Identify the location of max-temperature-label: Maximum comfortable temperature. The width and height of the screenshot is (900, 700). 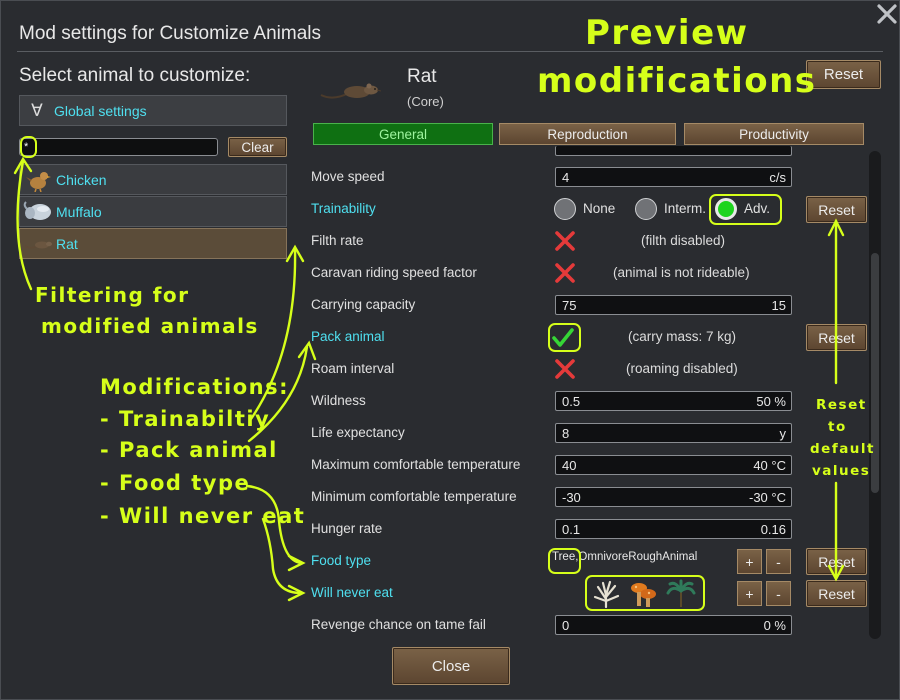
(416, 464).